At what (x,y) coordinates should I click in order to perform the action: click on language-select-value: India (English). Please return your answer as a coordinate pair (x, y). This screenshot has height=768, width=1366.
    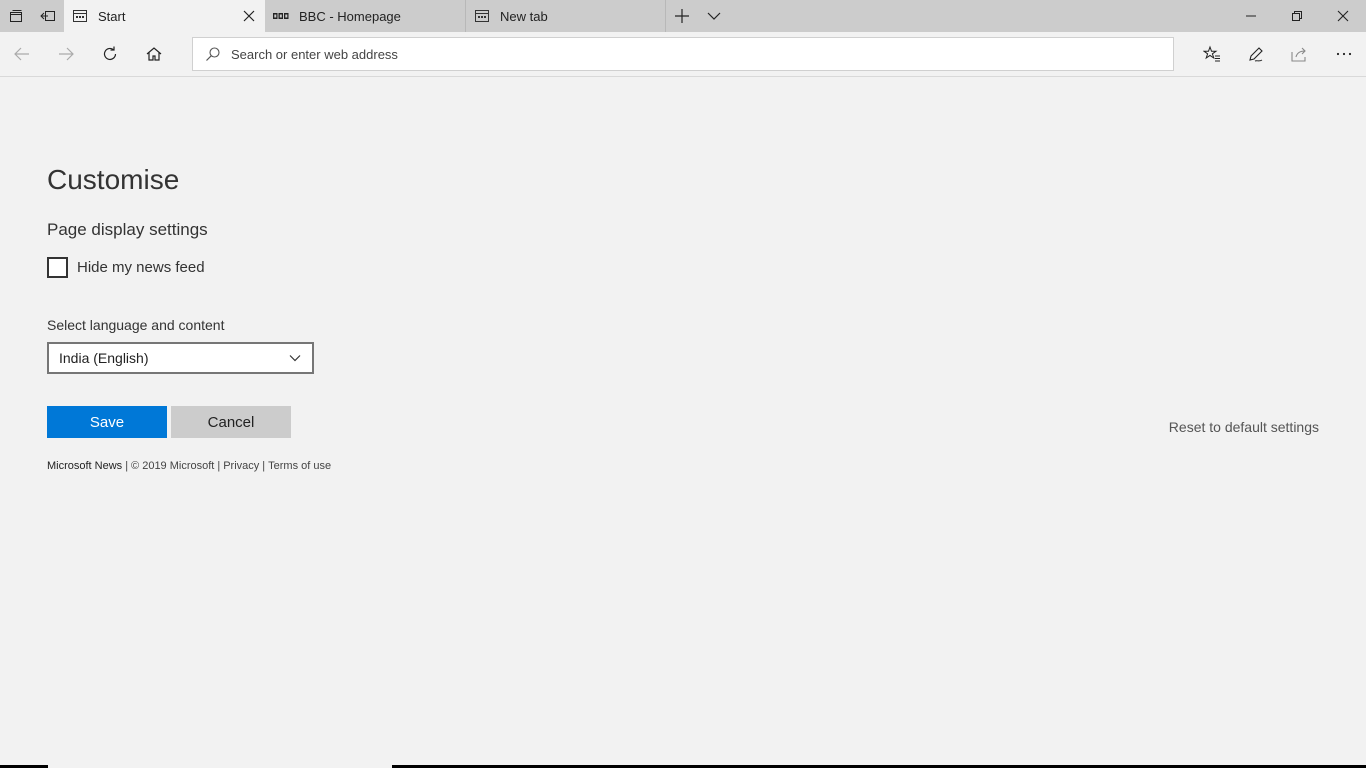
    Looking at the image, I should click on (104, 358).